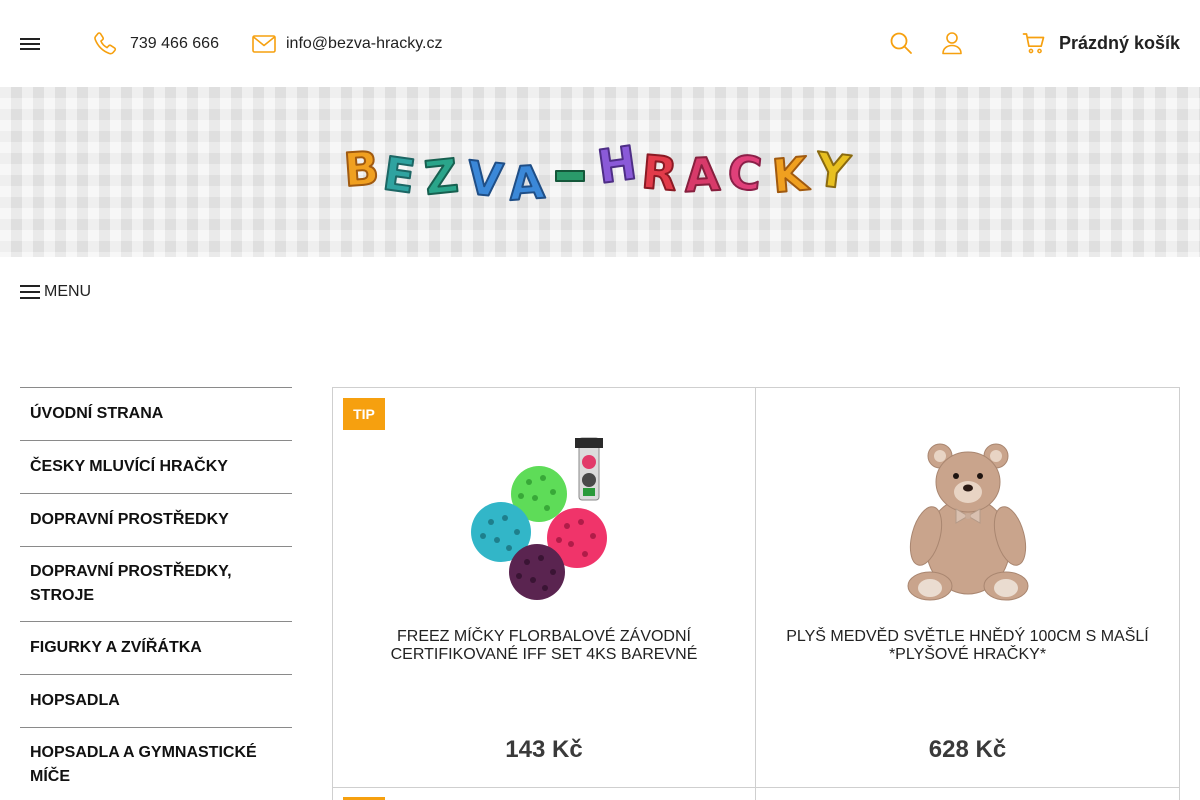 The height and width of the screenshot is (800, 1200). I want to click on site-logo: B E Z V A H R A C K Y, so click(605, 173).